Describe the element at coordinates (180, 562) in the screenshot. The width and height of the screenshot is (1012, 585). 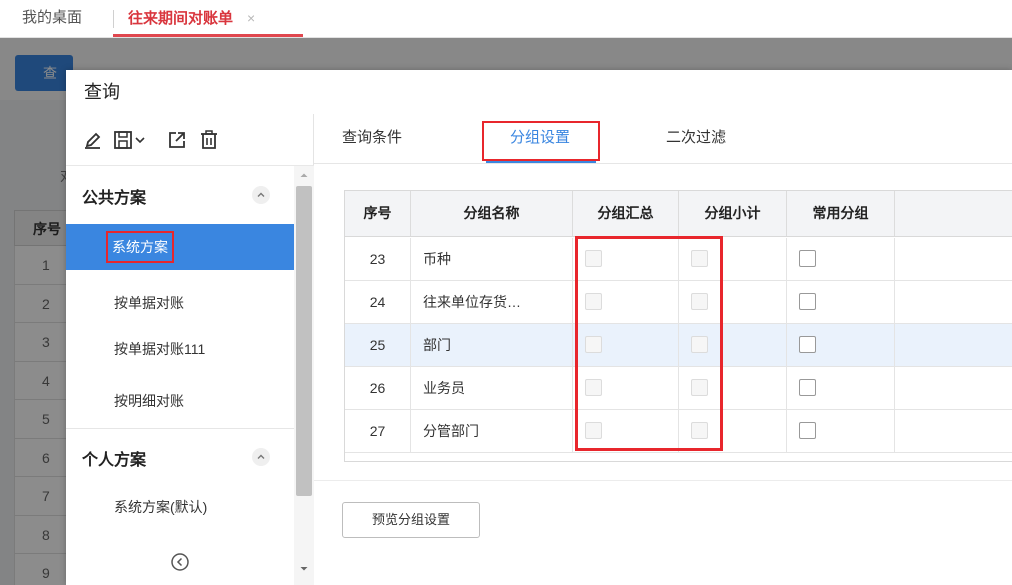
I see `collapse-panel-icon` at that location.